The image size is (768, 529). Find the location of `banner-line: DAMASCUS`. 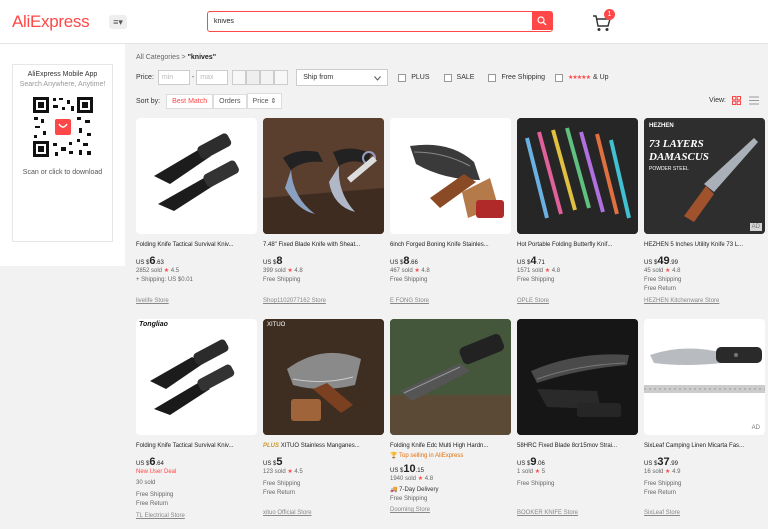

banner-line: DAMASCUS is located at coordinates (679, 157).